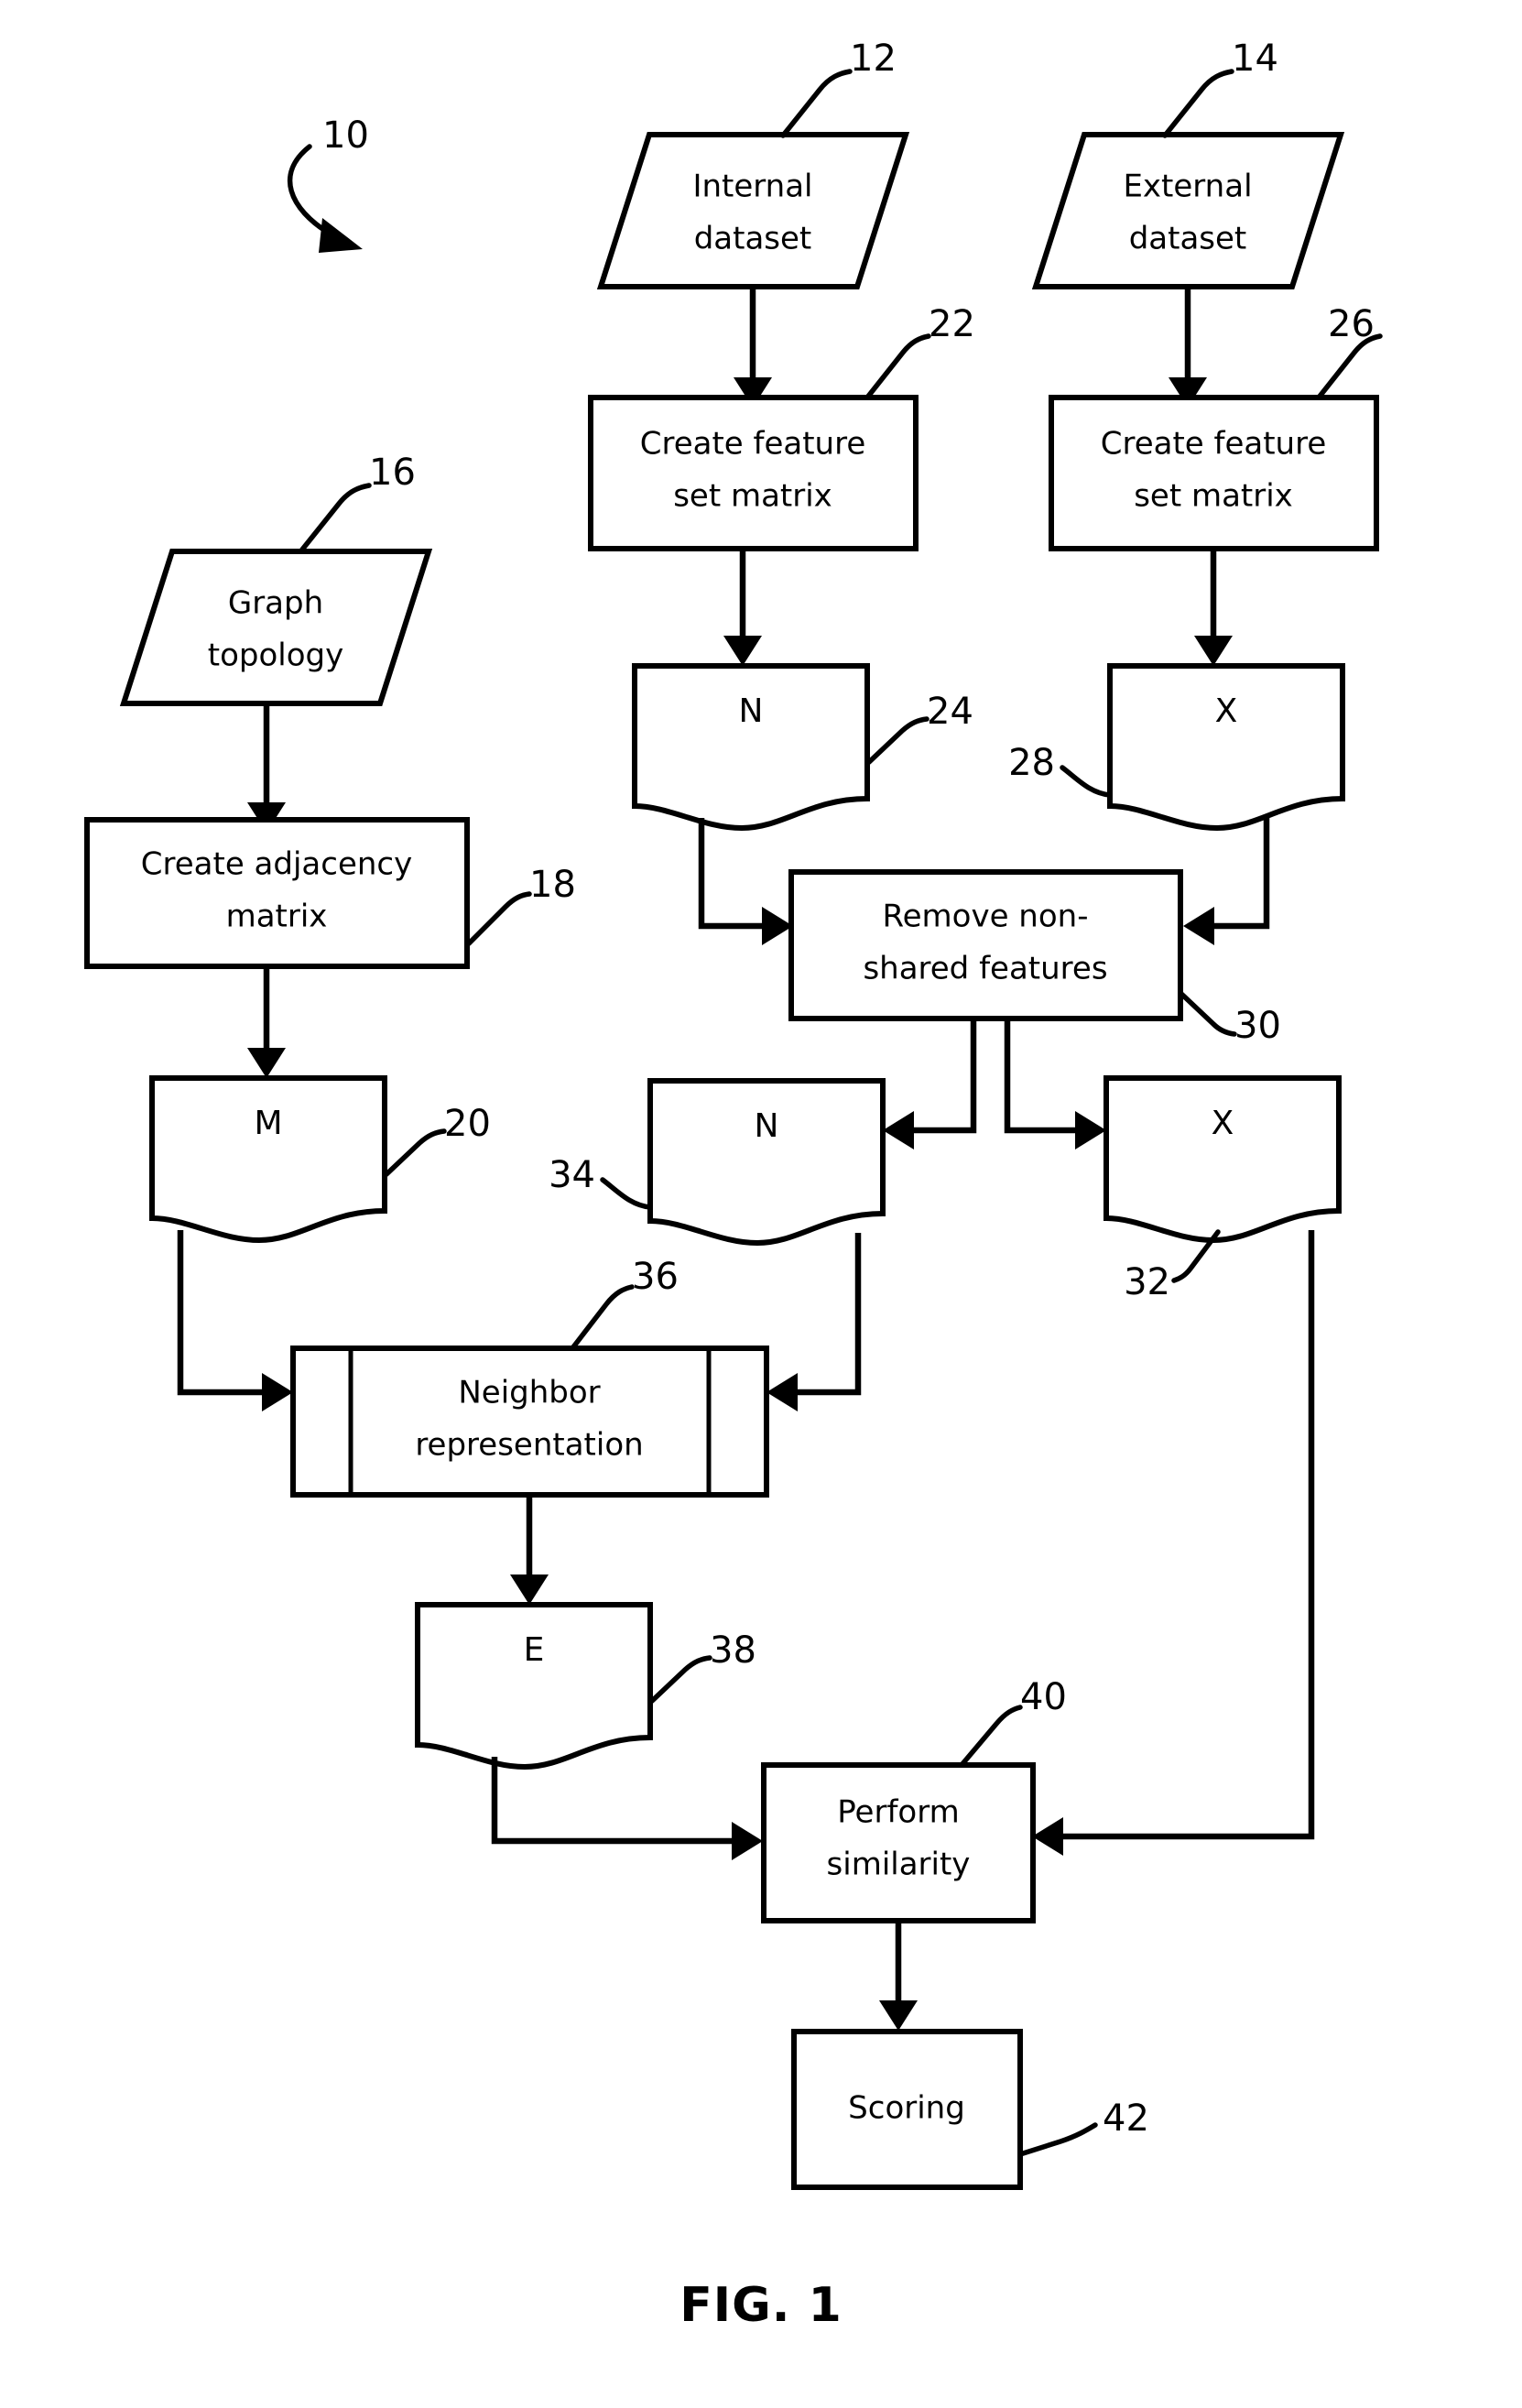 The width and height of the screenshot is (1522, 2408). I want to click on store-e: E 38, so click(585, 1686).